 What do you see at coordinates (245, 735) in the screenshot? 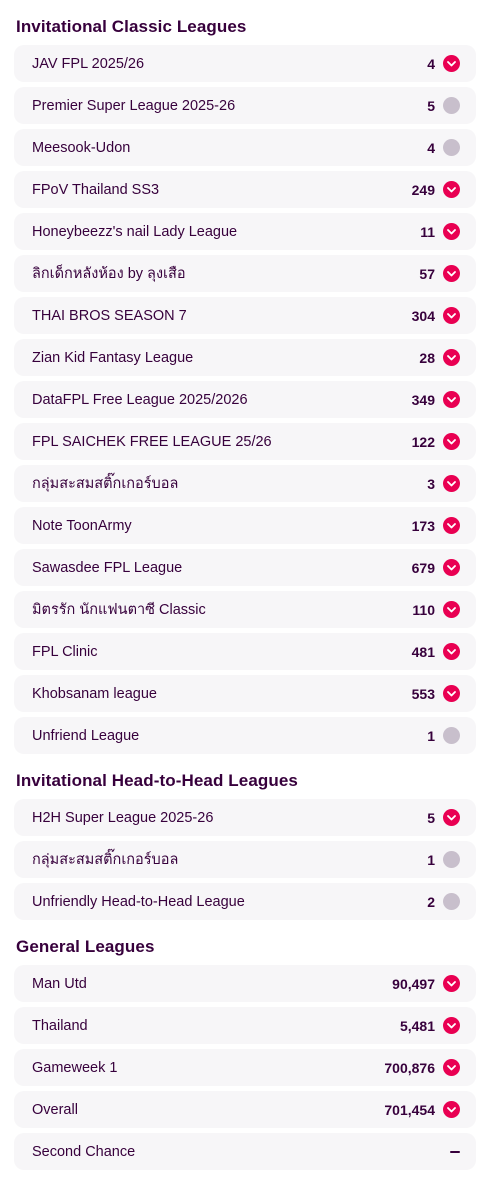
I see `league-row: Unfriend League 1` at bounding box center [245, 735].